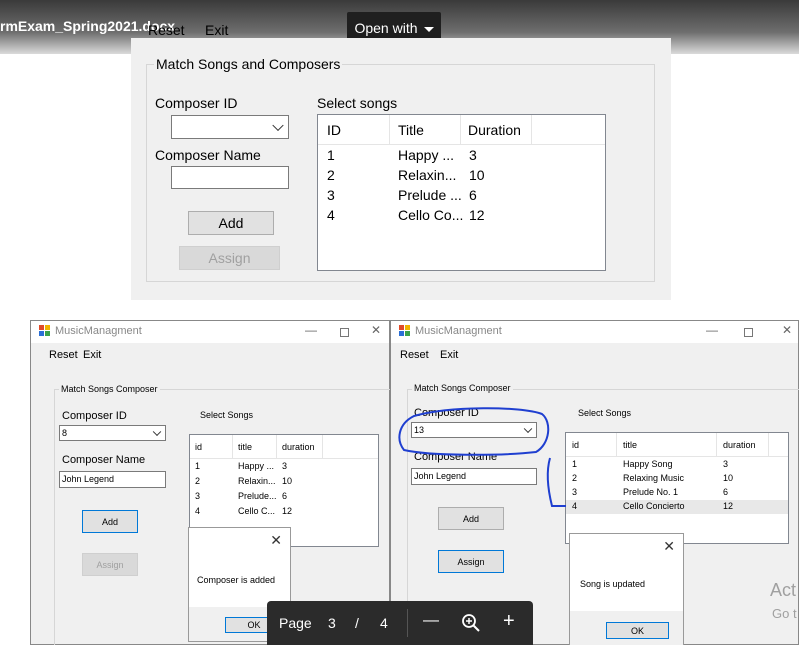 The image size is (799, 645). Describe the element at coordinates (425, 130) in the screenshot. I see `column-title: Title` at that location.